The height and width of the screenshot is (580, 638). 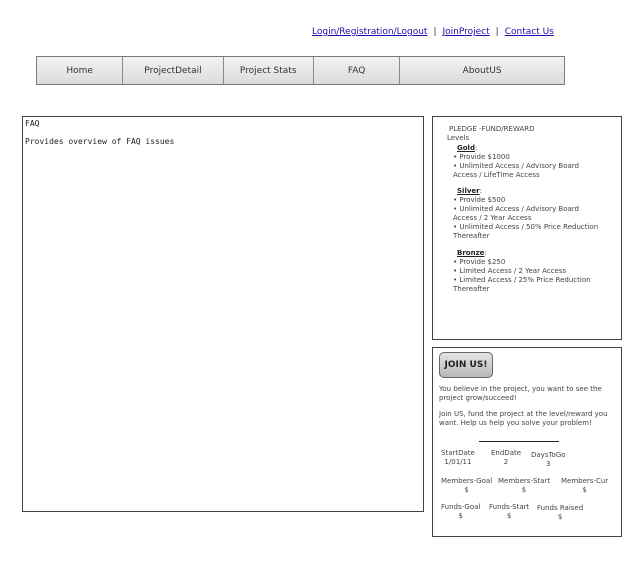 What do you see at coordinates (269, 70) in the screenshot?
I see `nav-project-stats: Project Stats` at bounding box center [269, 70].